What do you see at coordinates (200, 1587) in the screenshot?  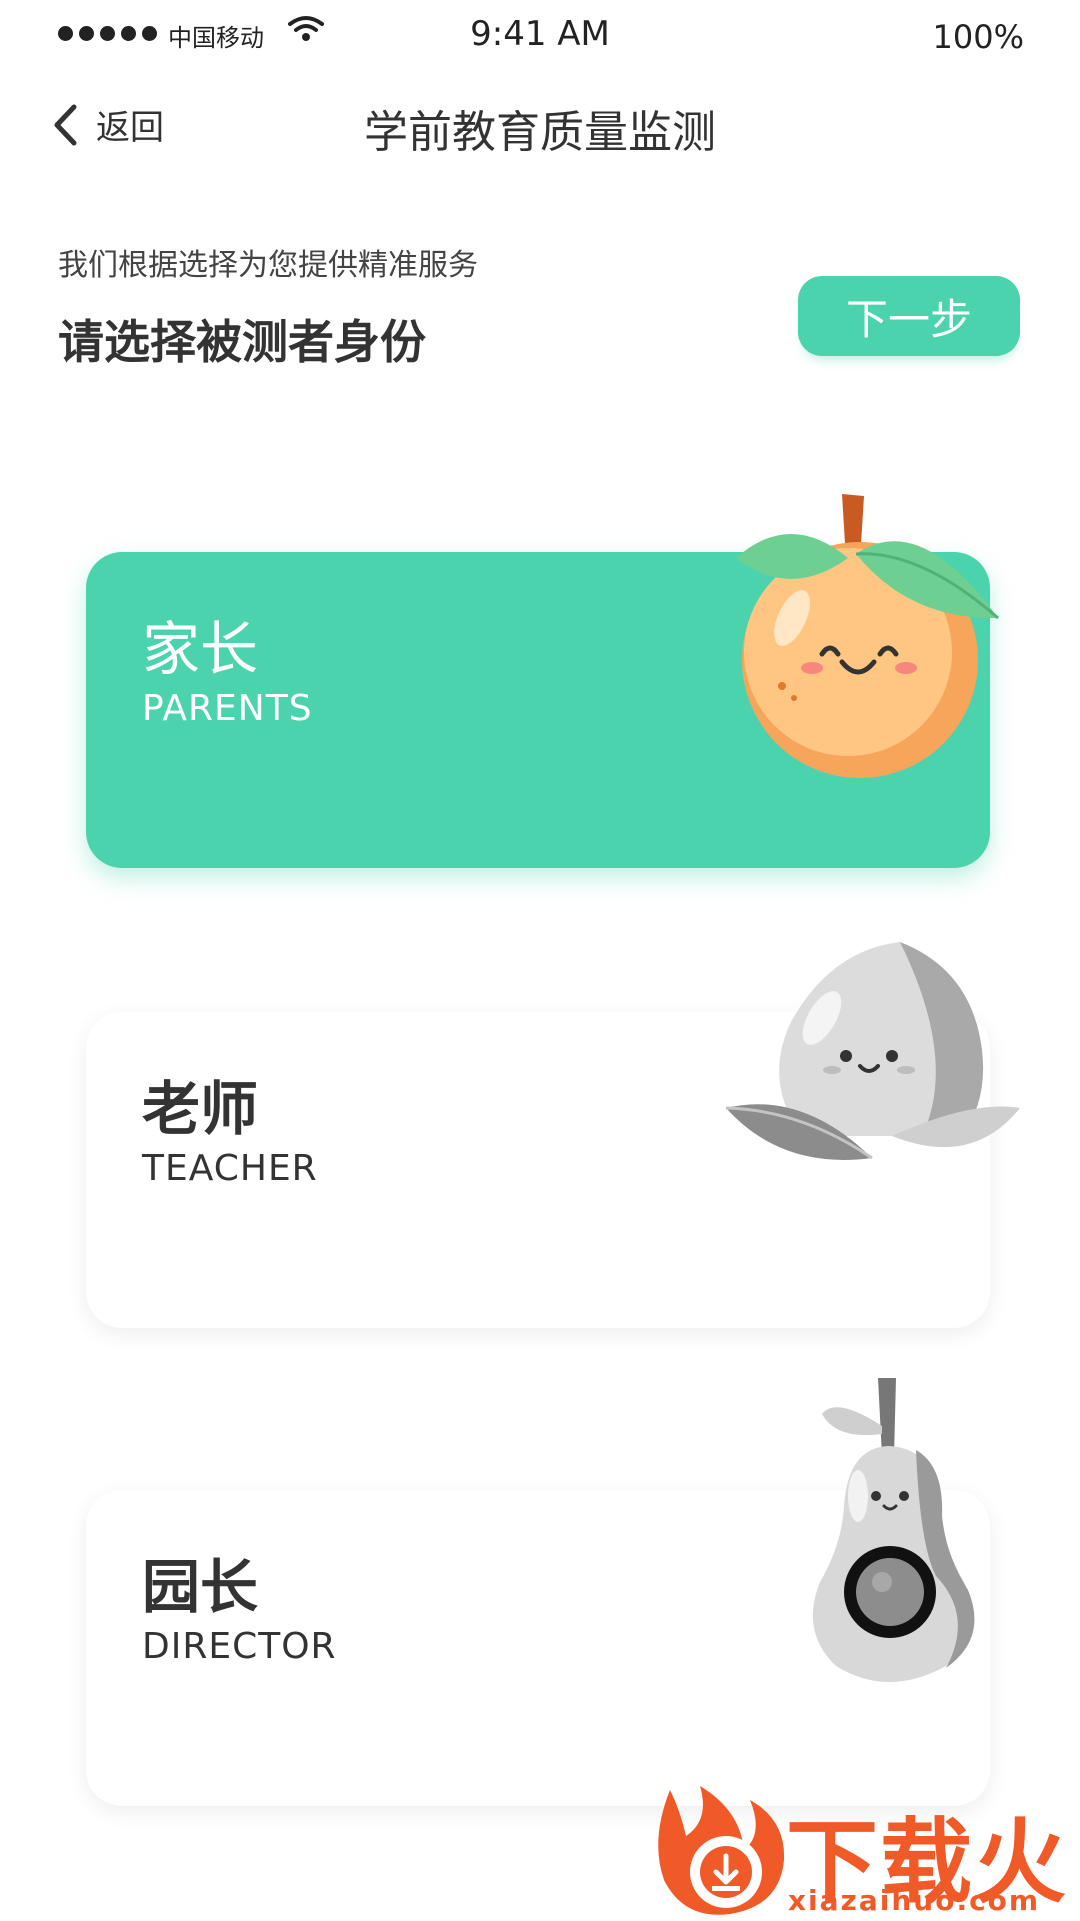 I see `role-title-zh: 园长` at bounding box center [200, 1587].